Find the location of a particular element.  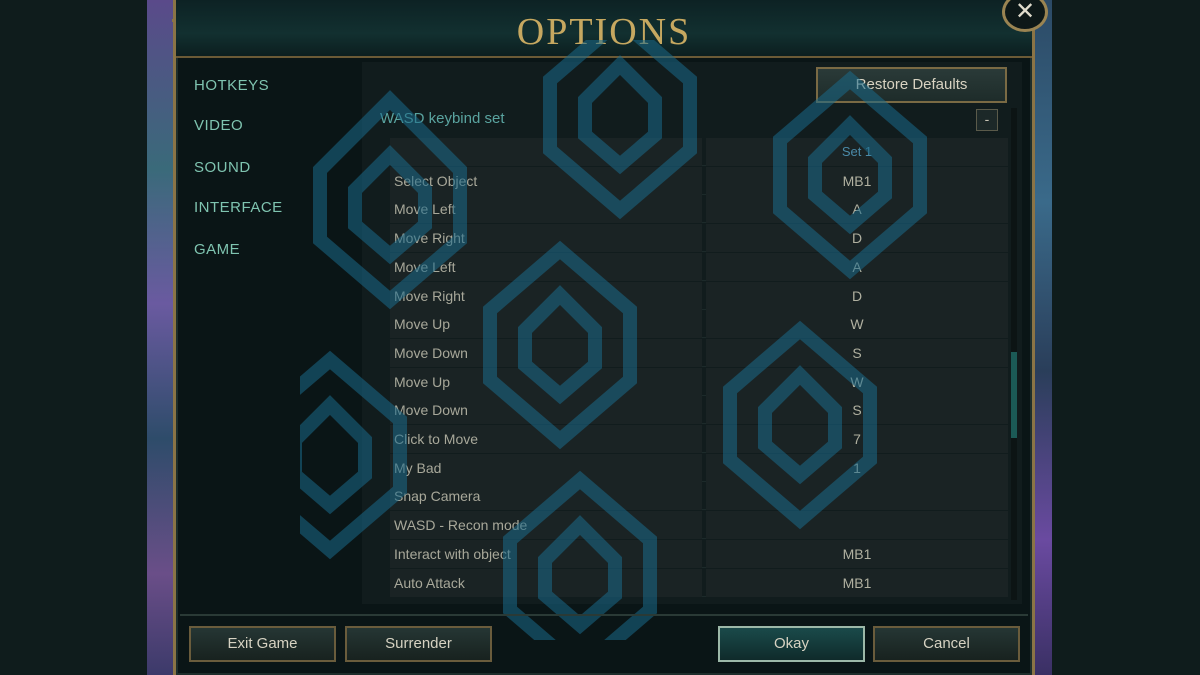

title-bar: OPTIONS is located at coordinates (604, 29).